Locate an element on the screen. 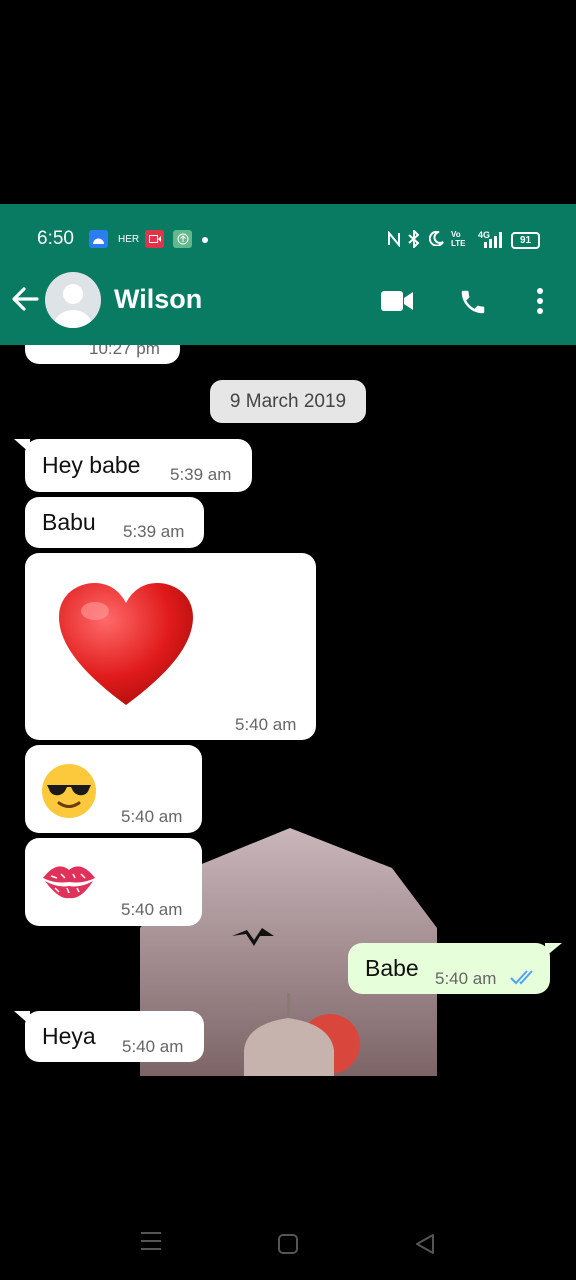  volte-label: Vo LTE is located at coordinates (458, 239).